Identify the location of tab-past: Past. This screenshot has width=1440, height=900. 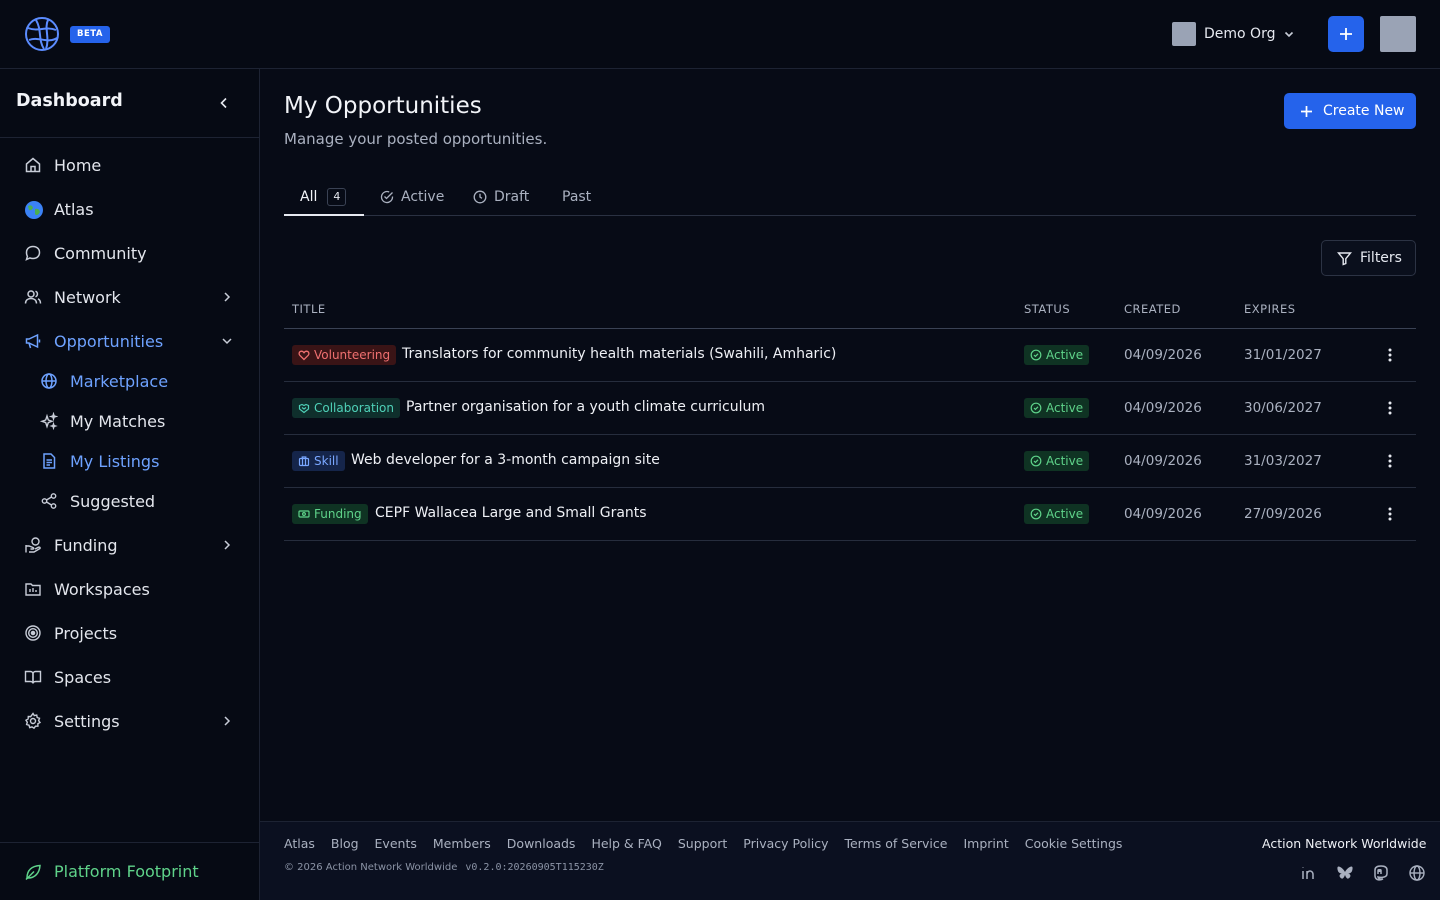
(576, 196).